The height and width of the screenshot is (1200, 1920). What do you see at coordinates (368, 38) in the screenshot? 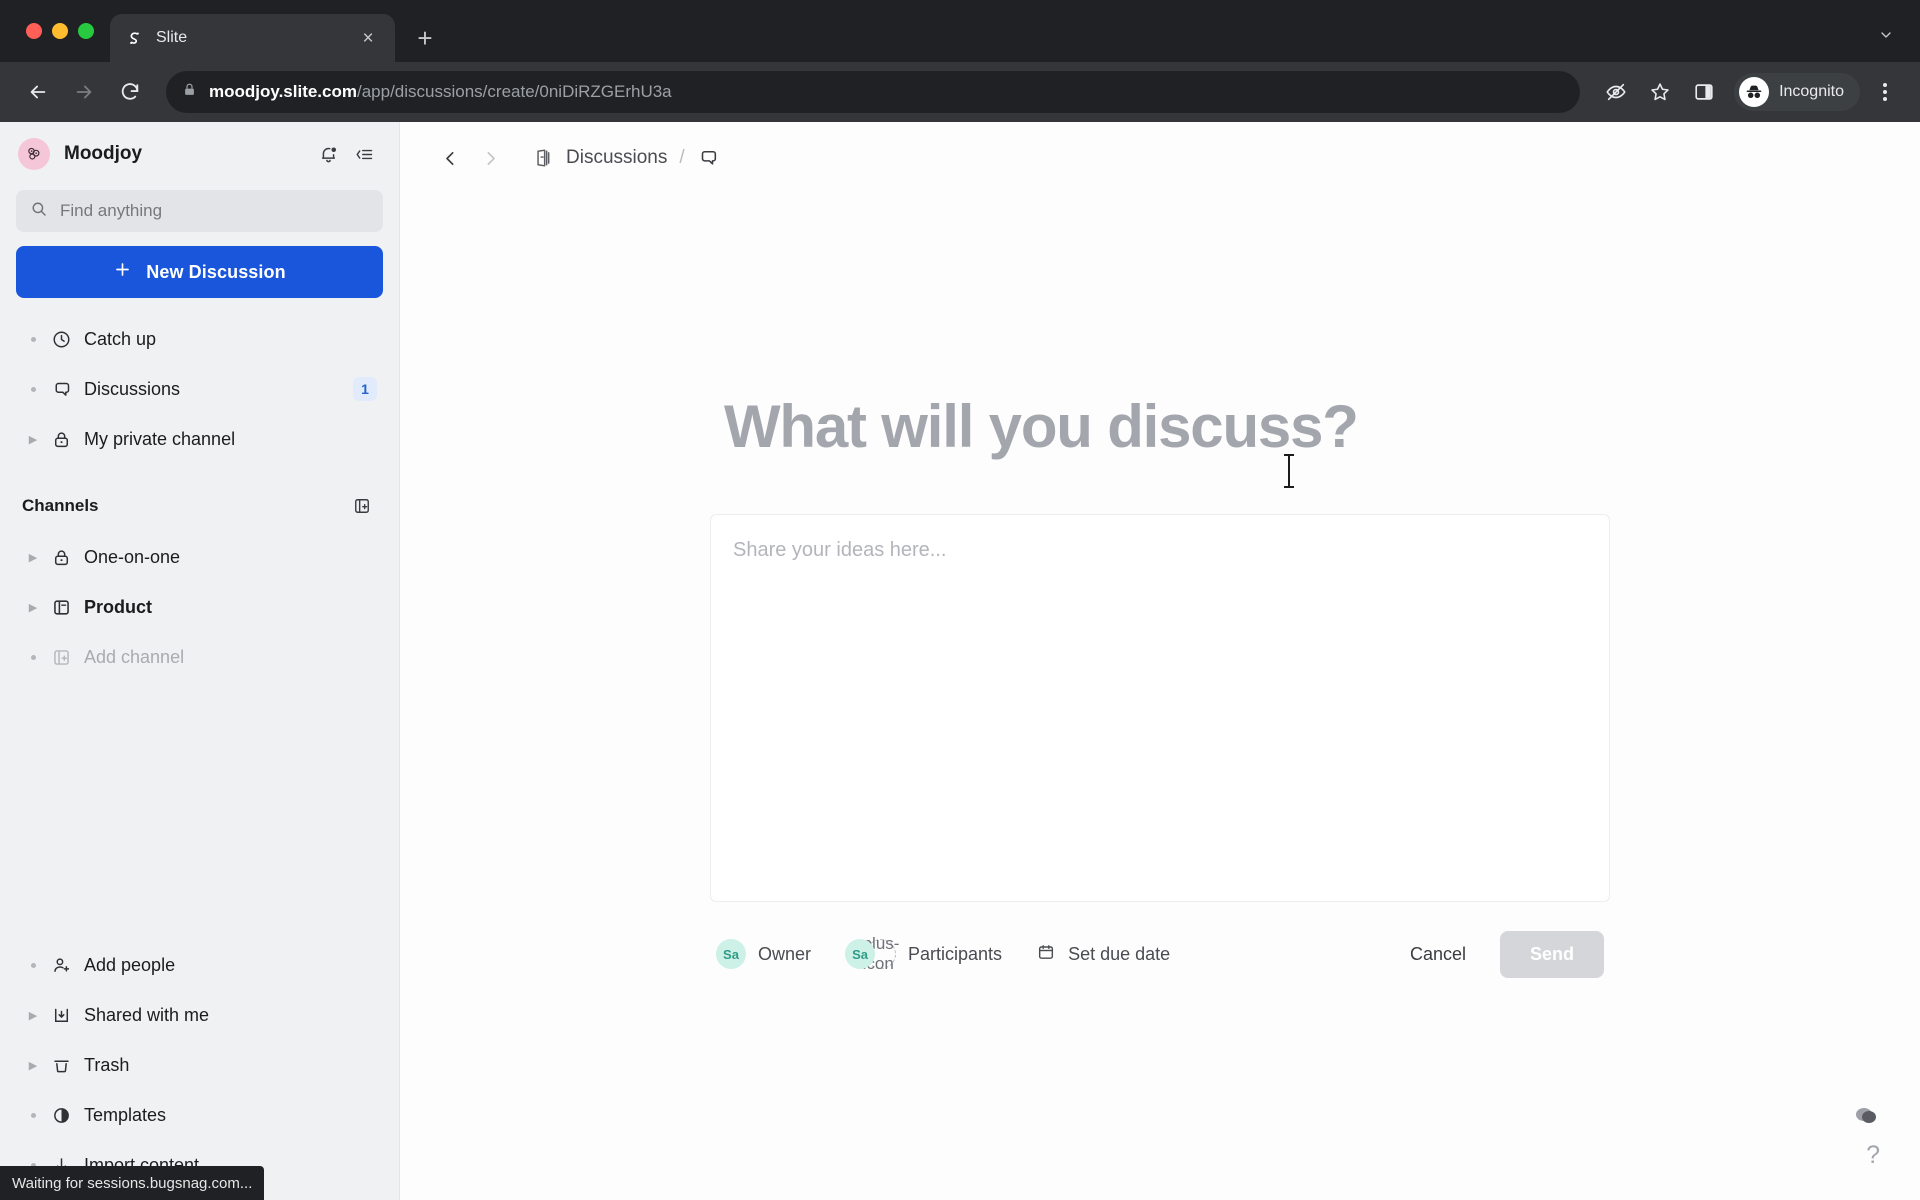
I see `close-tab-button: ×` at bounding box center [368, 38].